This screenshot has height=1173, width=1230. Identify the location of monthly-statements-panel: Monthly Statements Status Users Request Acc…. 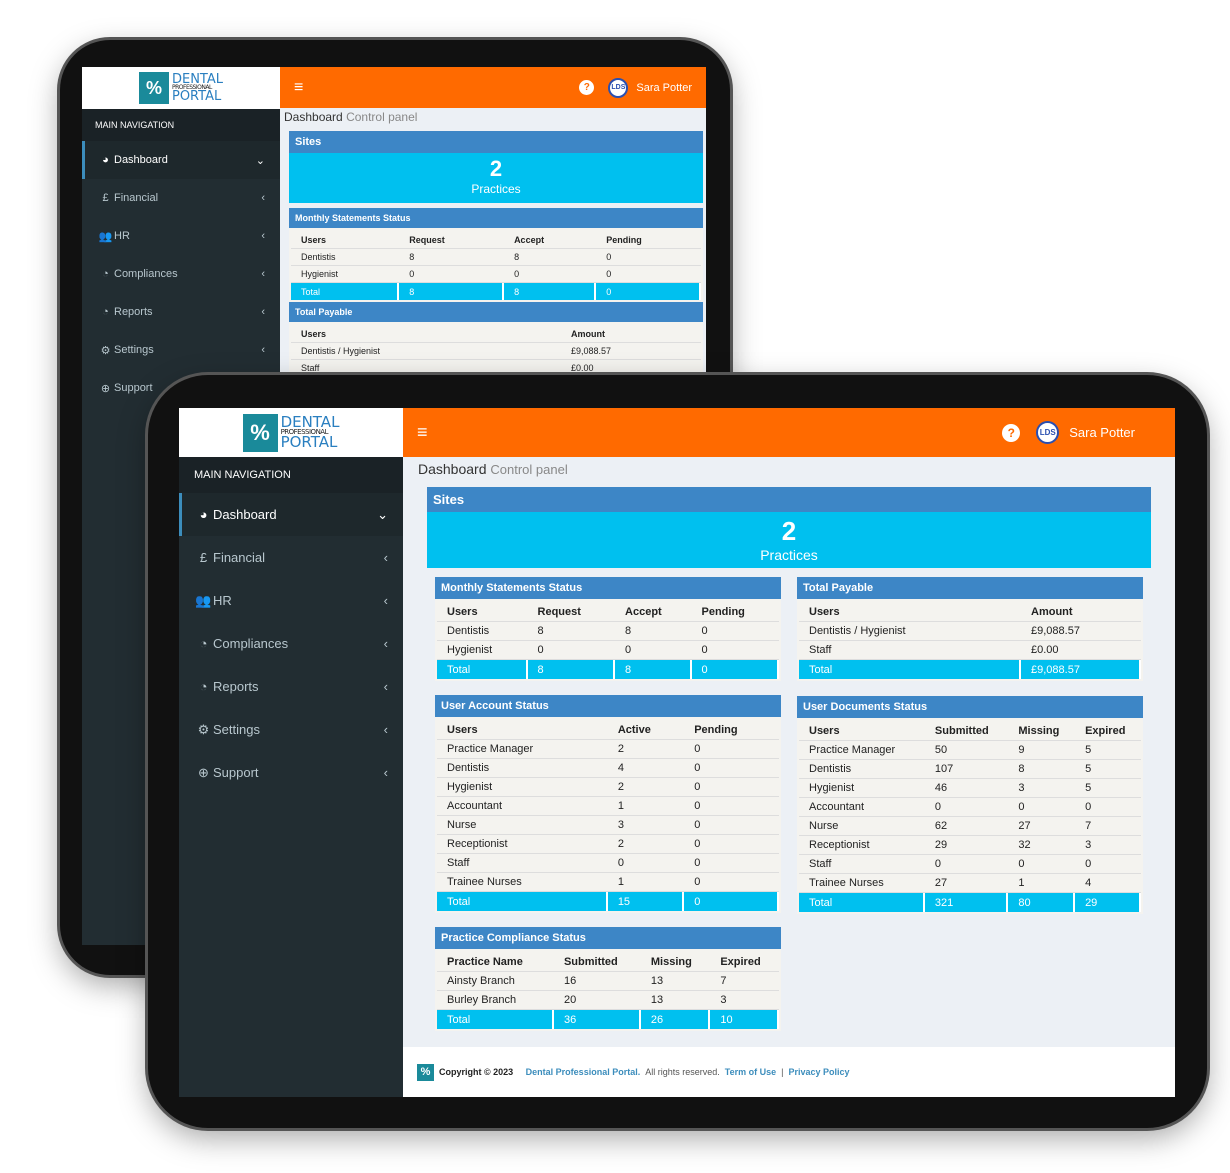
(608, 629).